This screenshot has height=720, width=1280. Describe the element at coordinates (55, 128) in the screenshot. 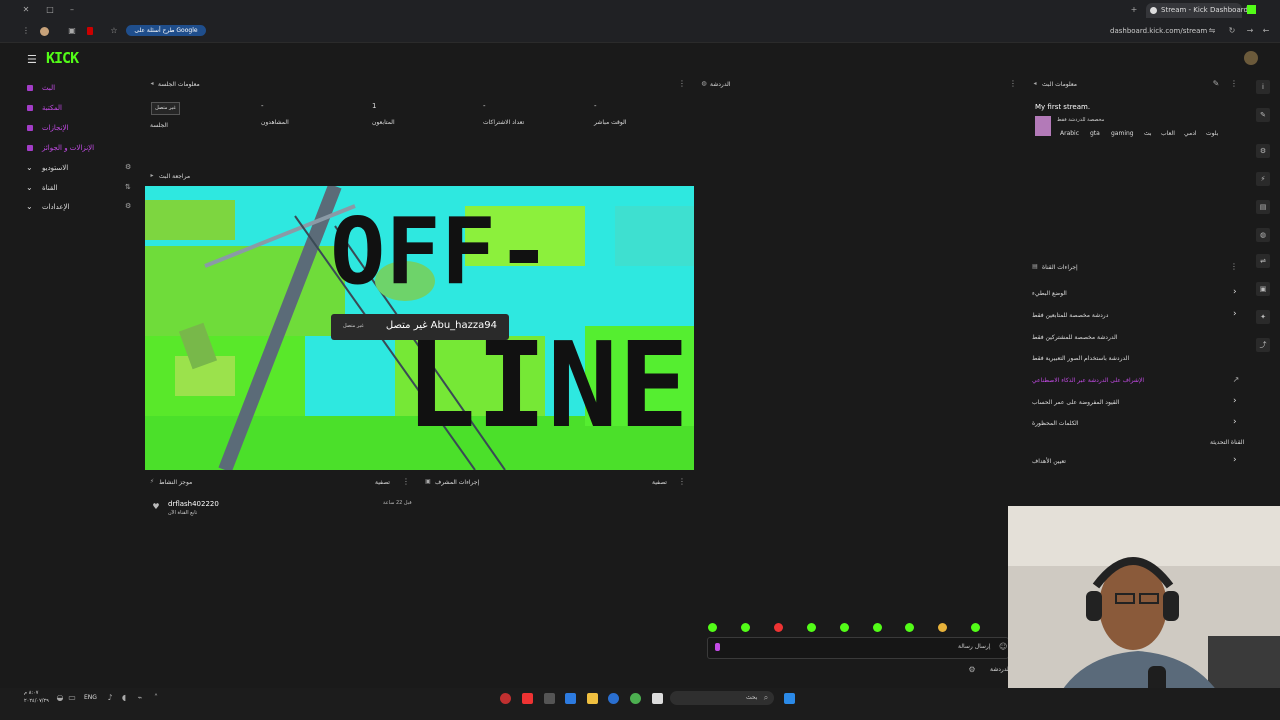

I see `sidebar-item-achievements: الإنجازات` at that location.